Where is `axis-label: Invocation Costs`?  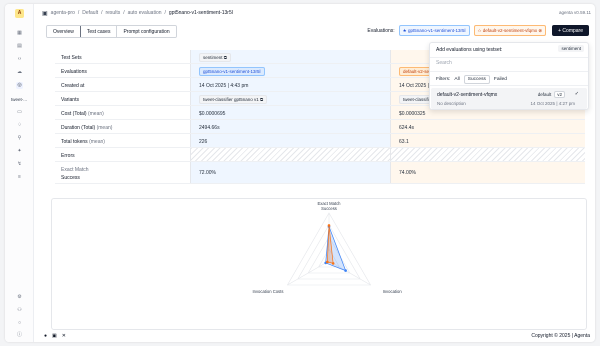
axis-label: Invocation Costs is located at coordinates (267, 291).